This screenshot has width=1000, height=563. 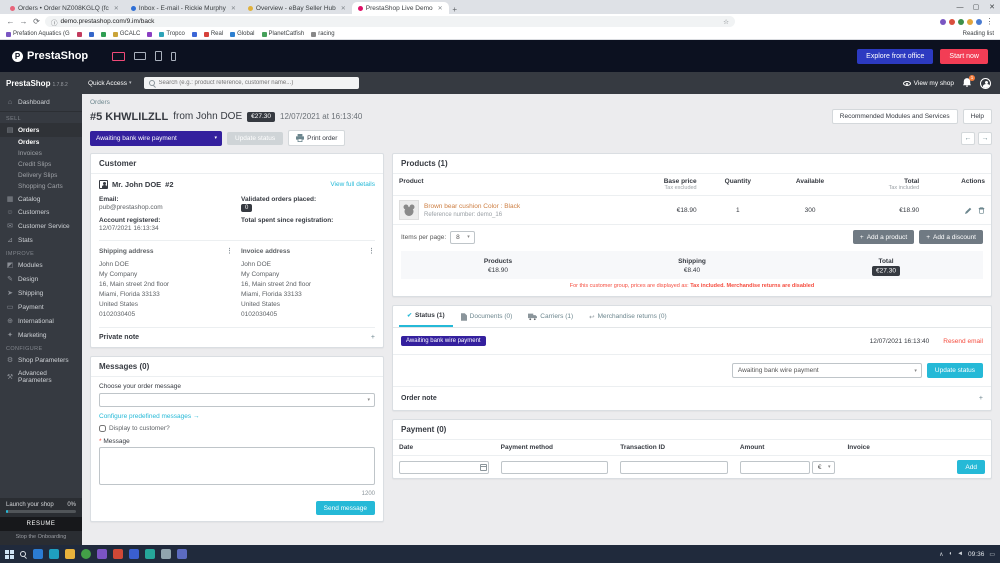 I want to click on sidebar-item-payment: ▭ Payment, so click(x=41, y=307).